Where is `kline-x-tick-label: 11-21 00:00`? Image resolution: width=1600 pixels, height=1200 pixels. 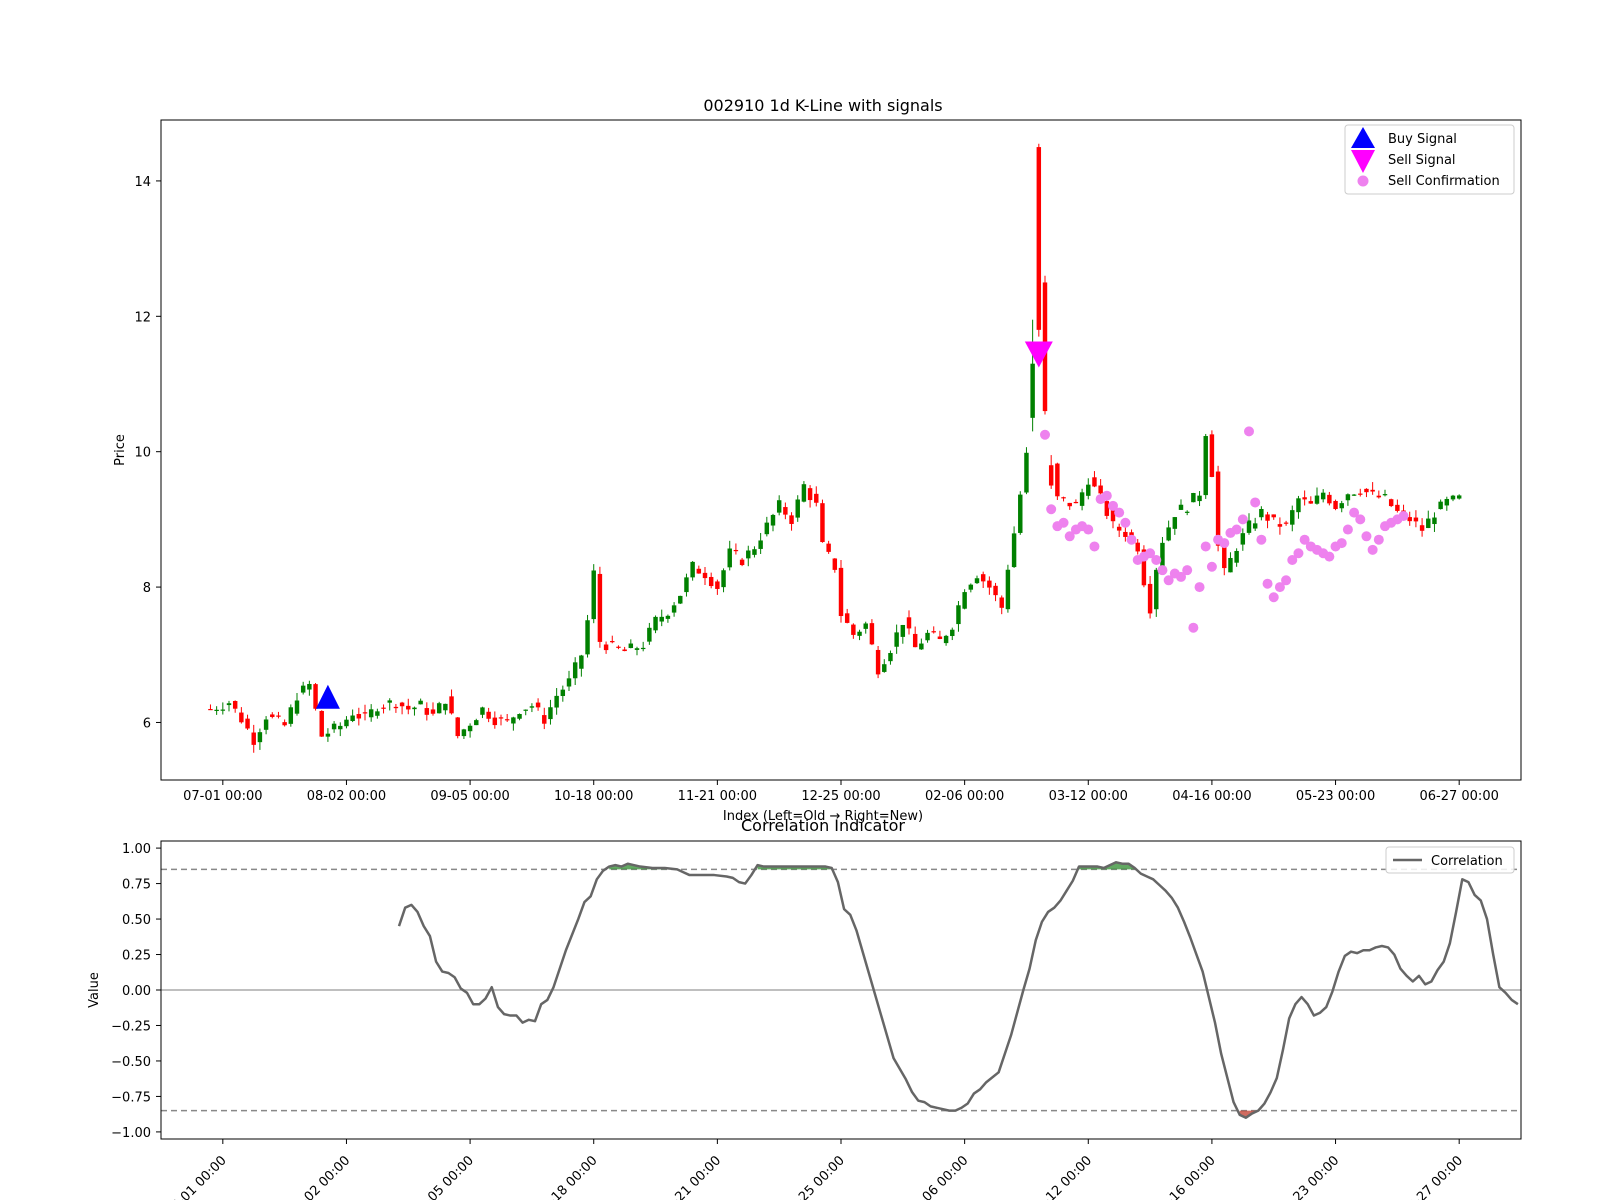 kline-x-tick-label: 11-21 00:00 is located at coordinates (717, 796).